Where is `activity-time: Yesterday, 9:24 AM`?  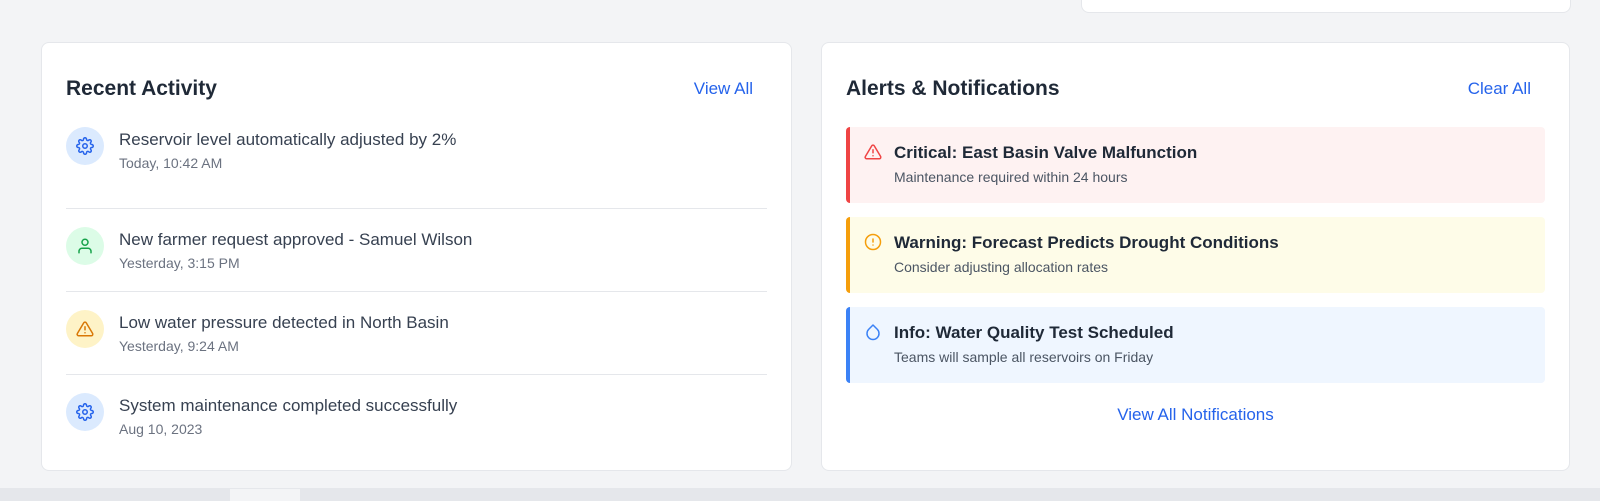
activity-time: Yesterday, 9:24 AM is located at coordinates (179, 346).